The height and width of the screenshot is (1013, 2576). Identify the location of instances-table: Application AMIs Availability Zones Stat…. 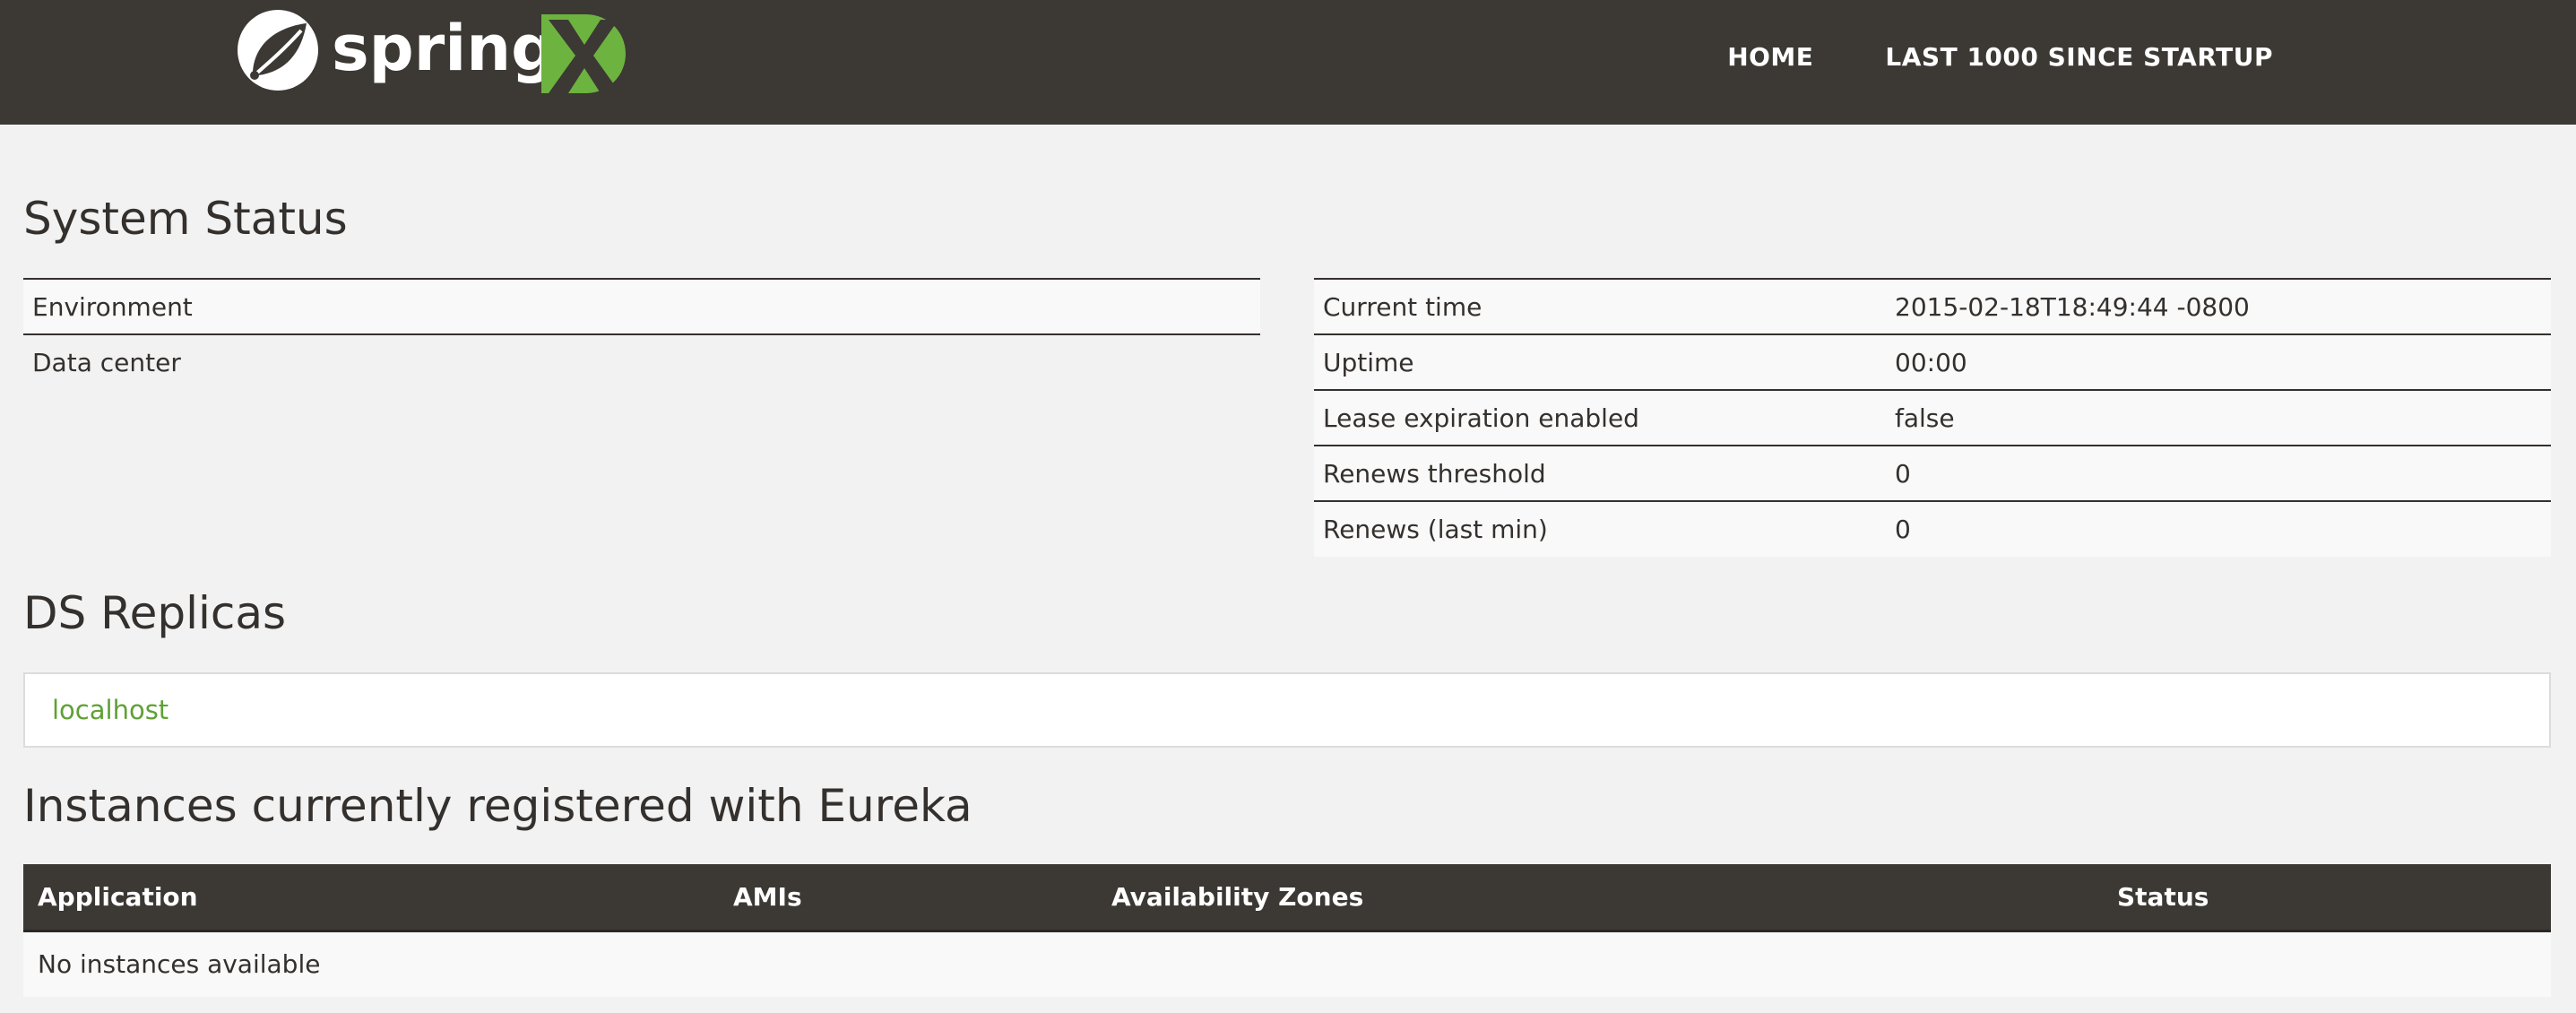
(1287, 931).